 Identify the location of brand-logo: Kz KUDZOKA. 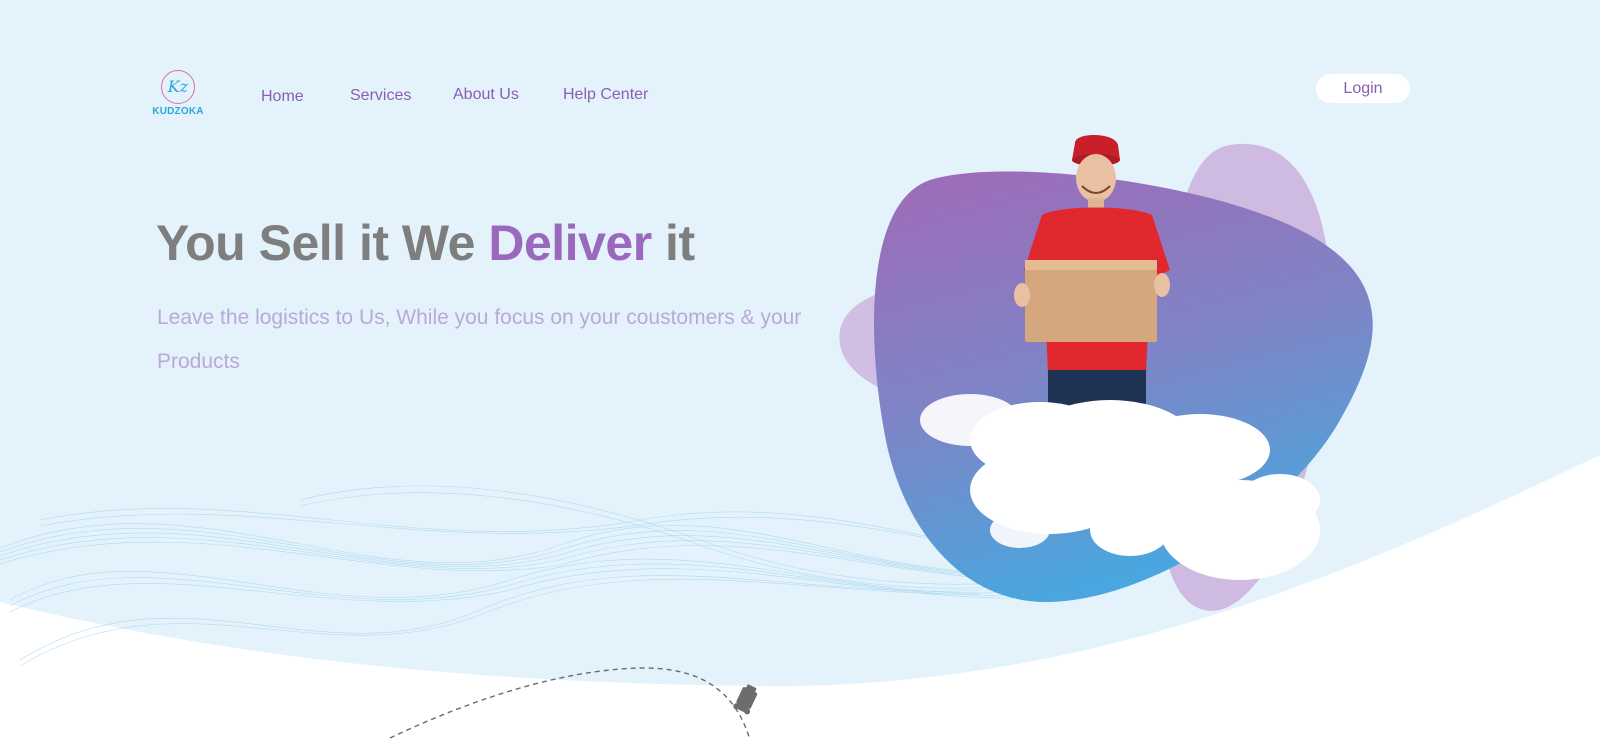
(178, 96).